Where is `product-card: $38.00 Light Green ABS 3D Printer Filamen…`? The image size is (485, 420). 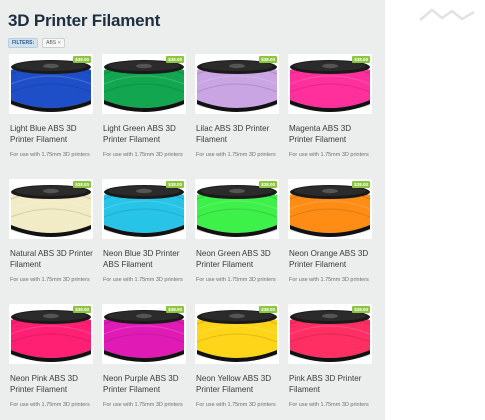
product-card: $38.00 Light Green ABS 3D Printer Filamen… is located at coordinates (144, 112).